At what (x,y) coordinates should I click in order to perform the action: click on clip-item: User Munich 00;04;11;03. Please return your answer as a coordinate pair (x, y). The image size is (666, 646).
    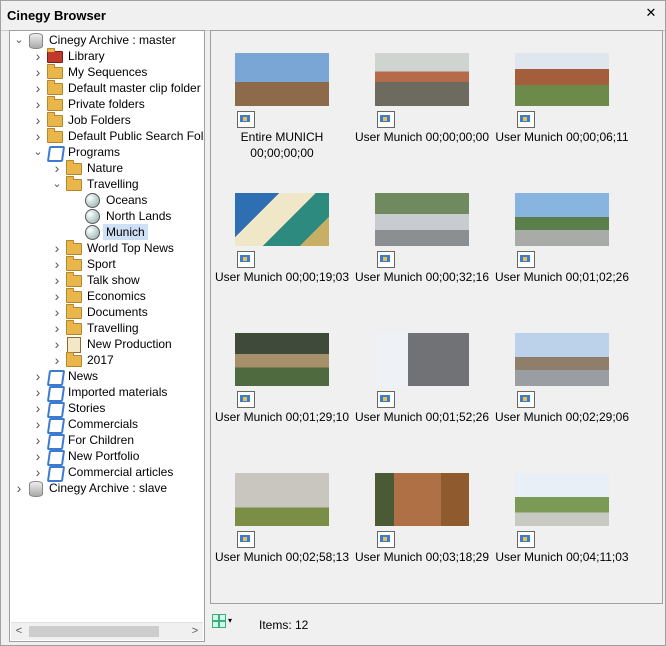
    Looking at the image, I should click on (562, 516).